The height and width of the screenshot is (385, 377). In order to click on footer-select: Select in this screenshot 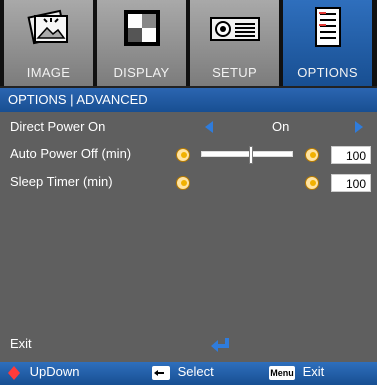, I will do `click(183, 372)`.